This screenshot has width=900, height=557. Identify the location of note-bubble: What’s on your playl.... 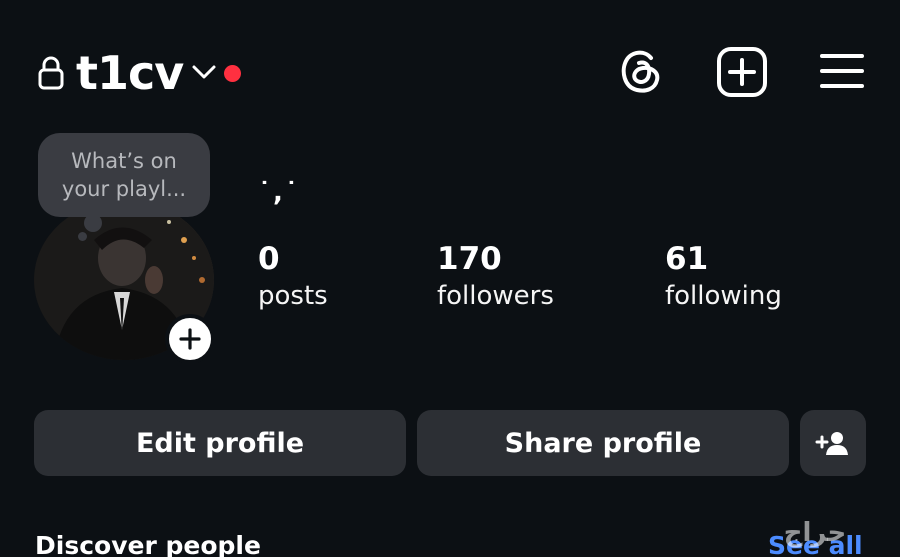
(124, 175).